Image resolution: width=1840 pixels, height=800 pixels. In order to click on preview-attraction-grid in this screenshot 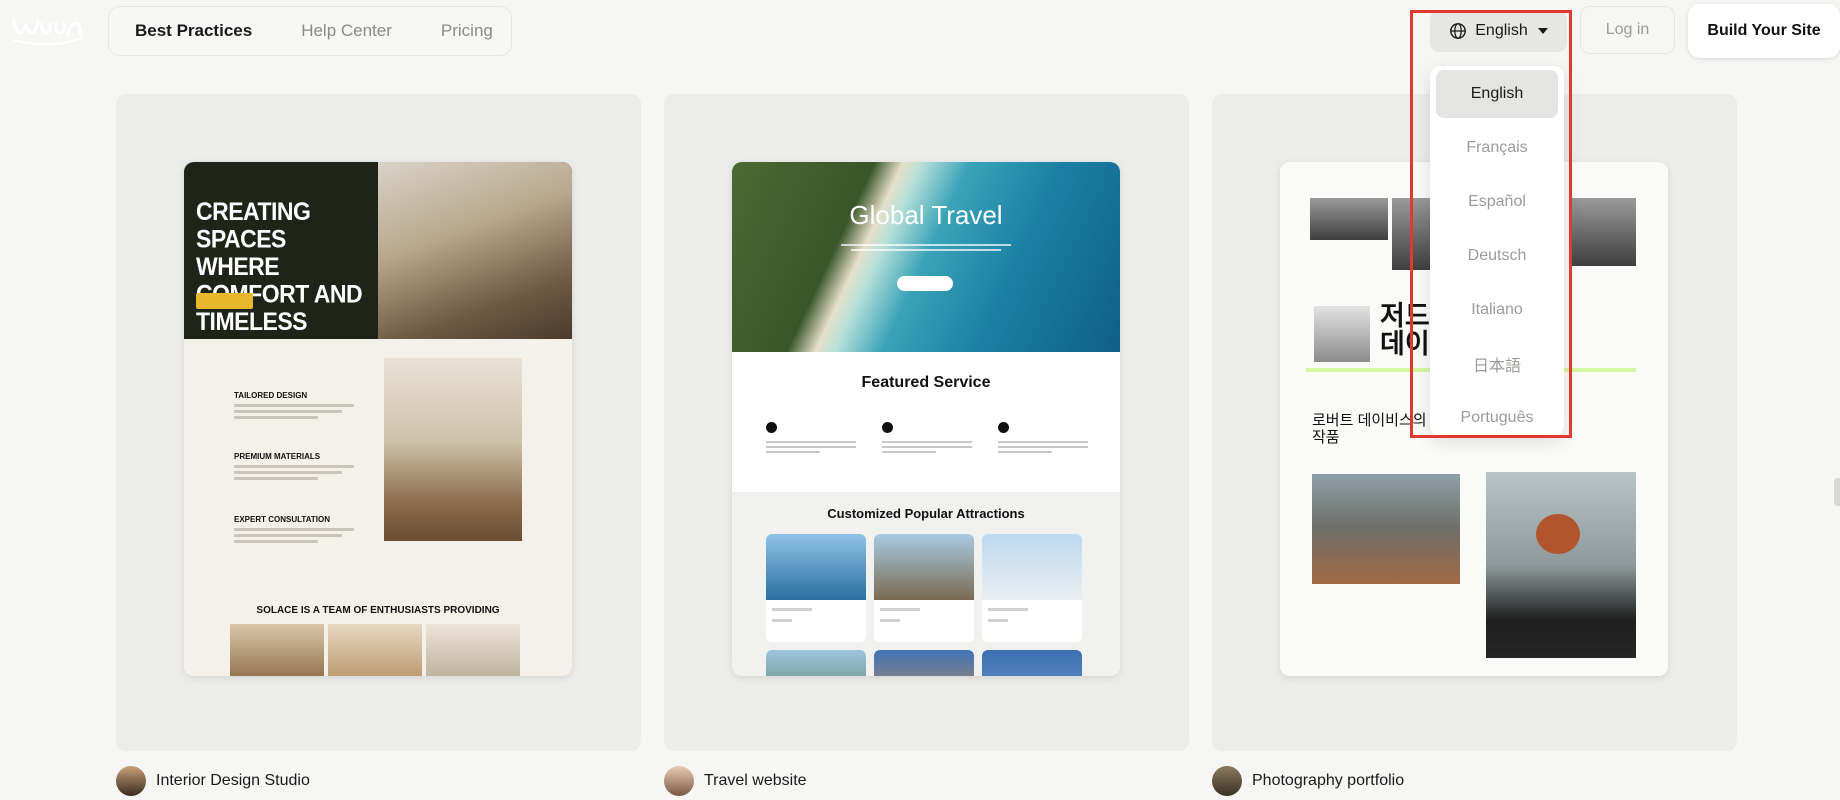, I will do `click(924, 605)`.